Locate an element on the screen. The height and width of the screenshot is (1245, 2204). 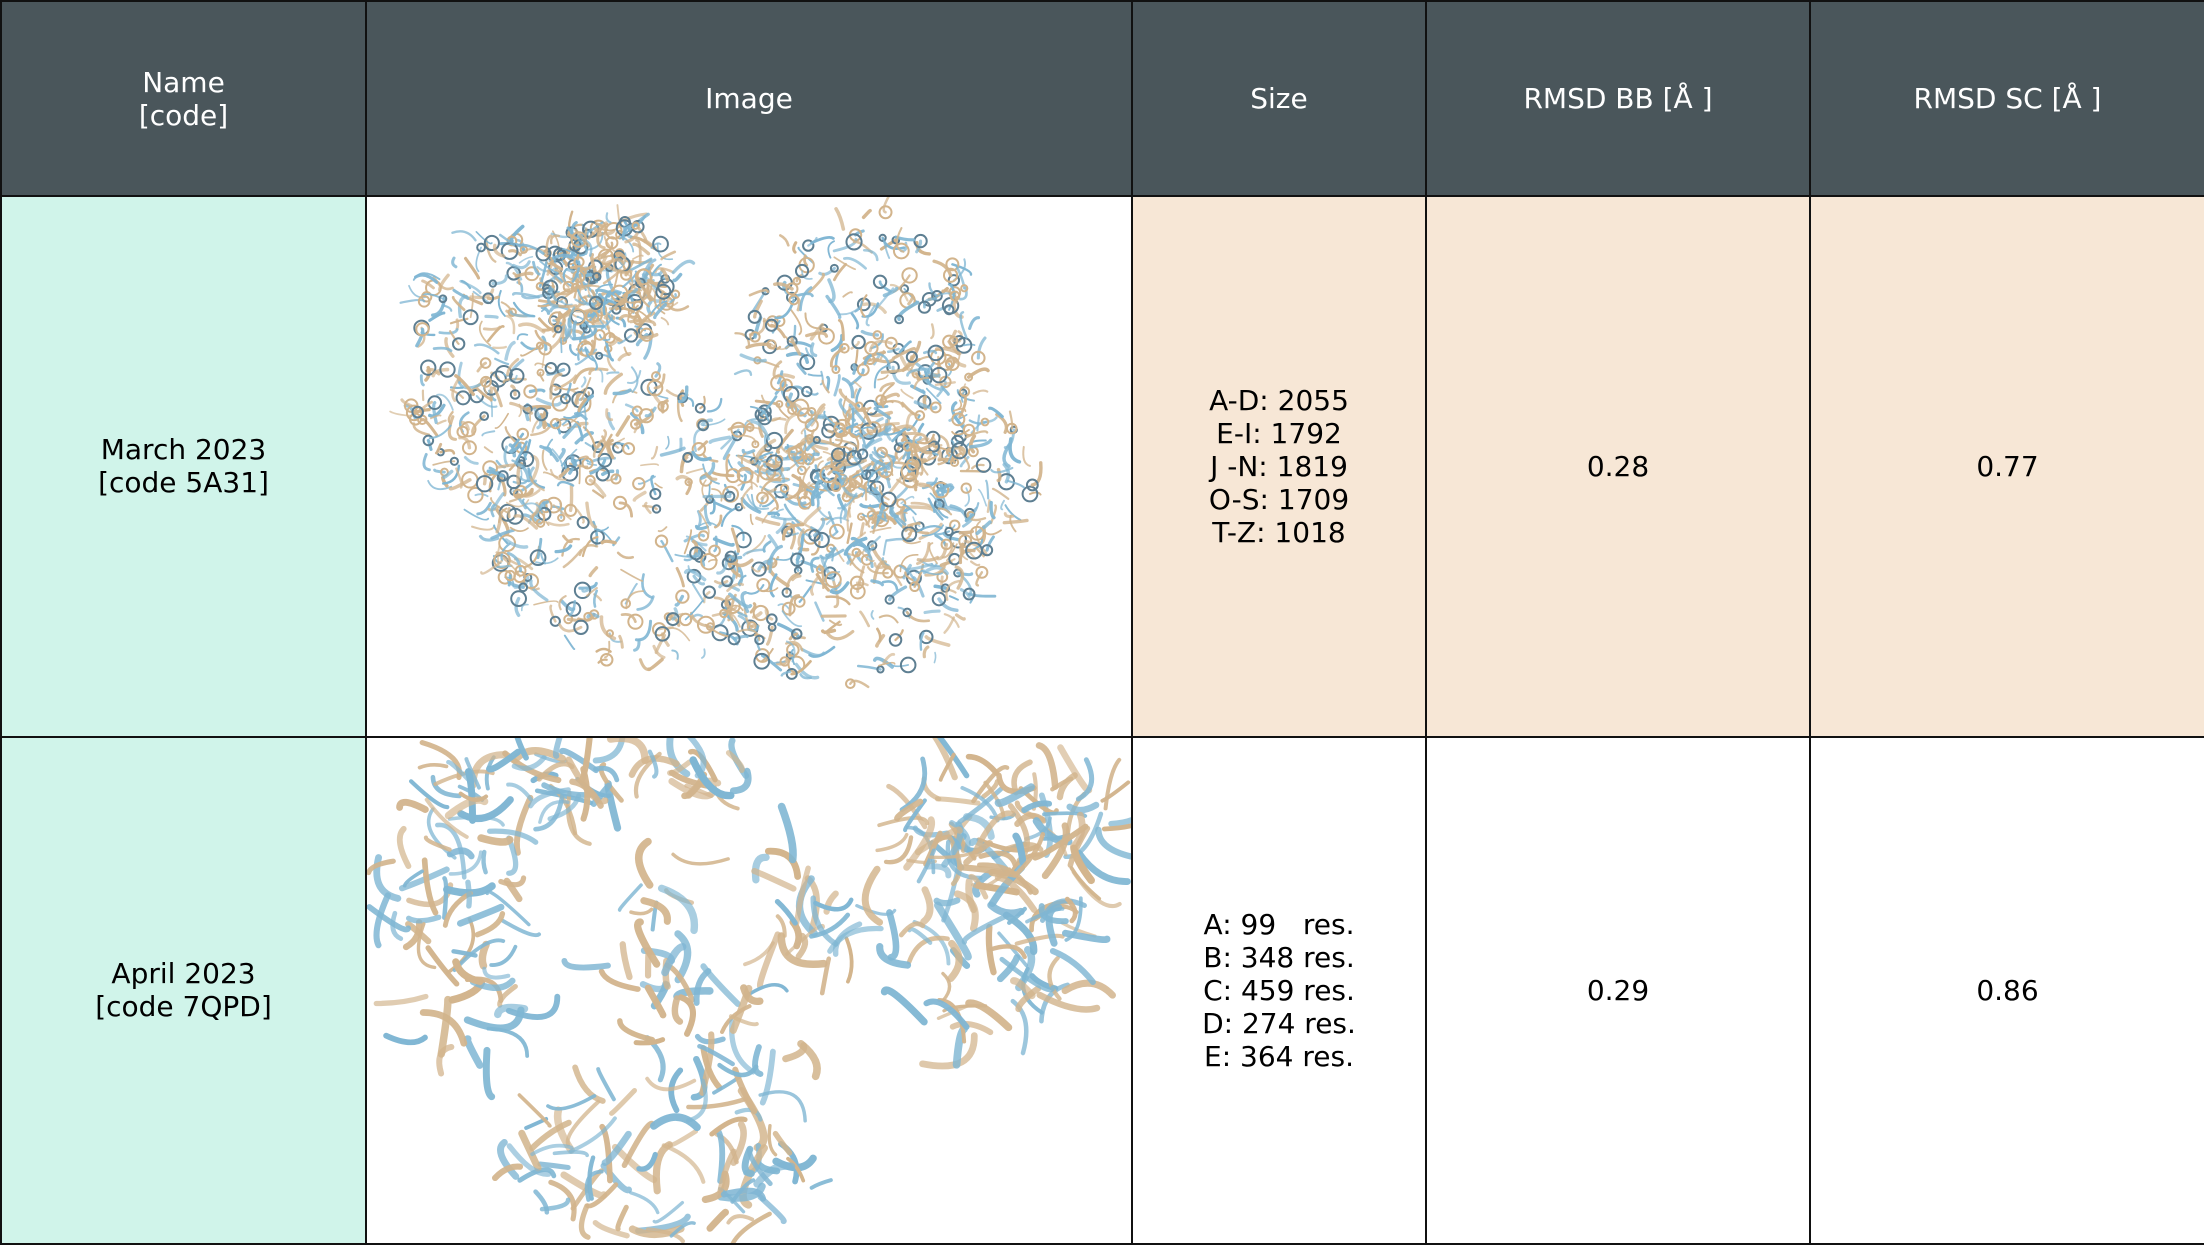
size-line: J -N: 1819 is located at coordinates (1279, 466).